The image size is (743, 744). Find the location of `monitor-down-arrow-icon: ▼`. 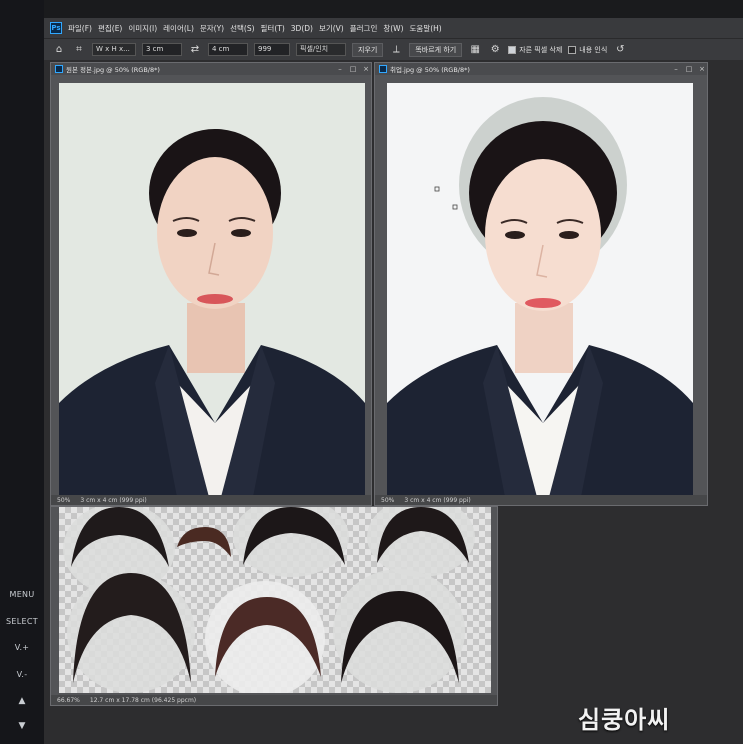

monitor-down-arrow-icon: ▼ is located at coordinates (22, 726).